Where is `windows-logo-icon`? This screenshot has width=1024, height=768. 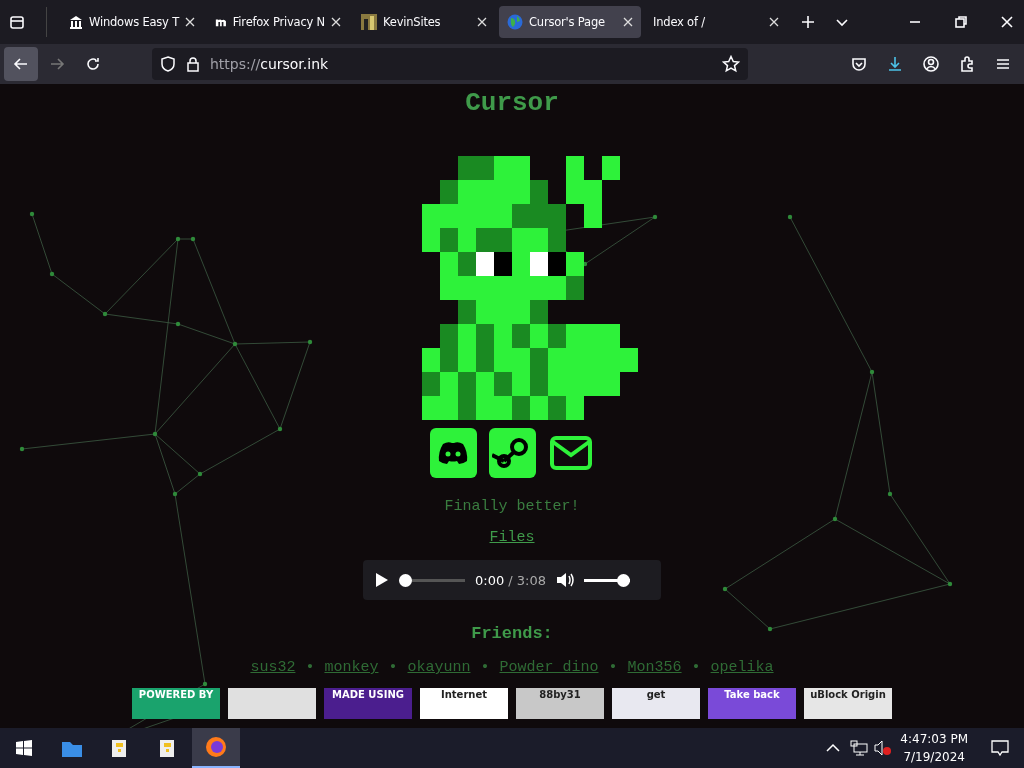
windows-logo-icon is located at coordinates (24, 748).